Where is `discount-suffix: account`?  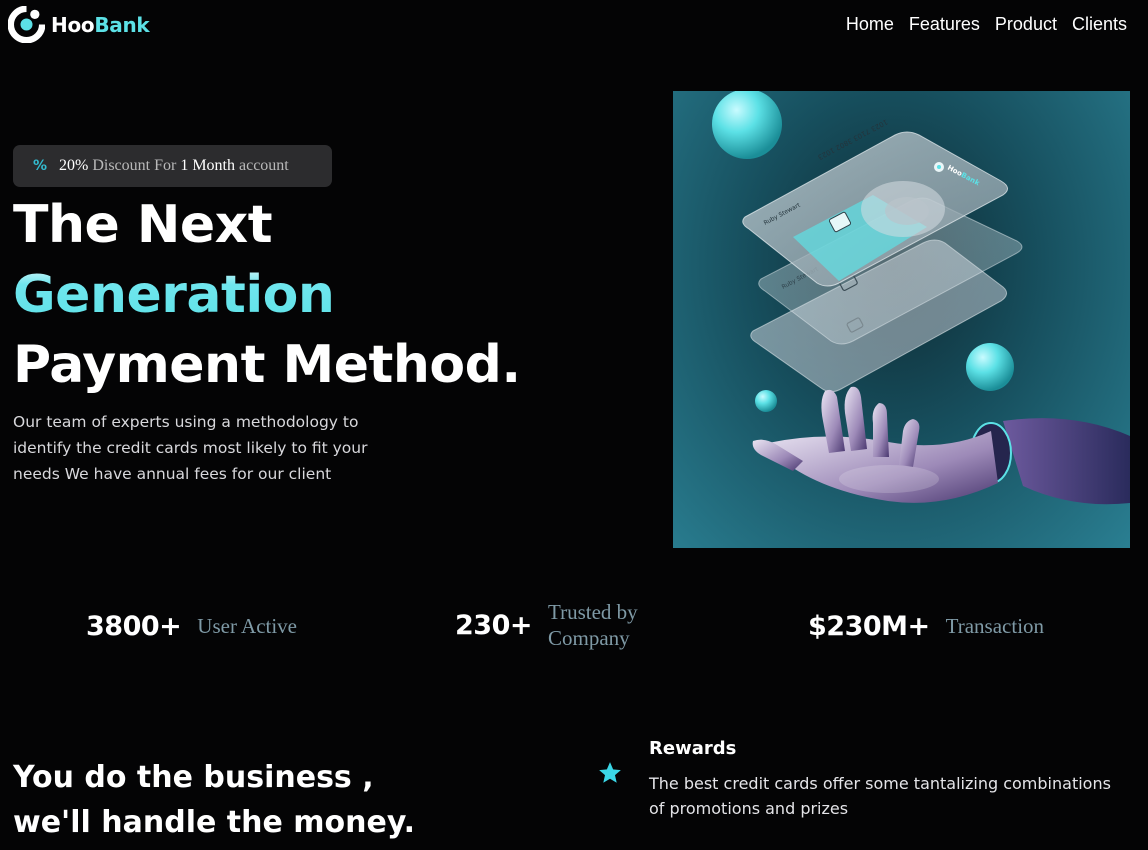 discount-suffix: account is located at coordinates (264, 165).